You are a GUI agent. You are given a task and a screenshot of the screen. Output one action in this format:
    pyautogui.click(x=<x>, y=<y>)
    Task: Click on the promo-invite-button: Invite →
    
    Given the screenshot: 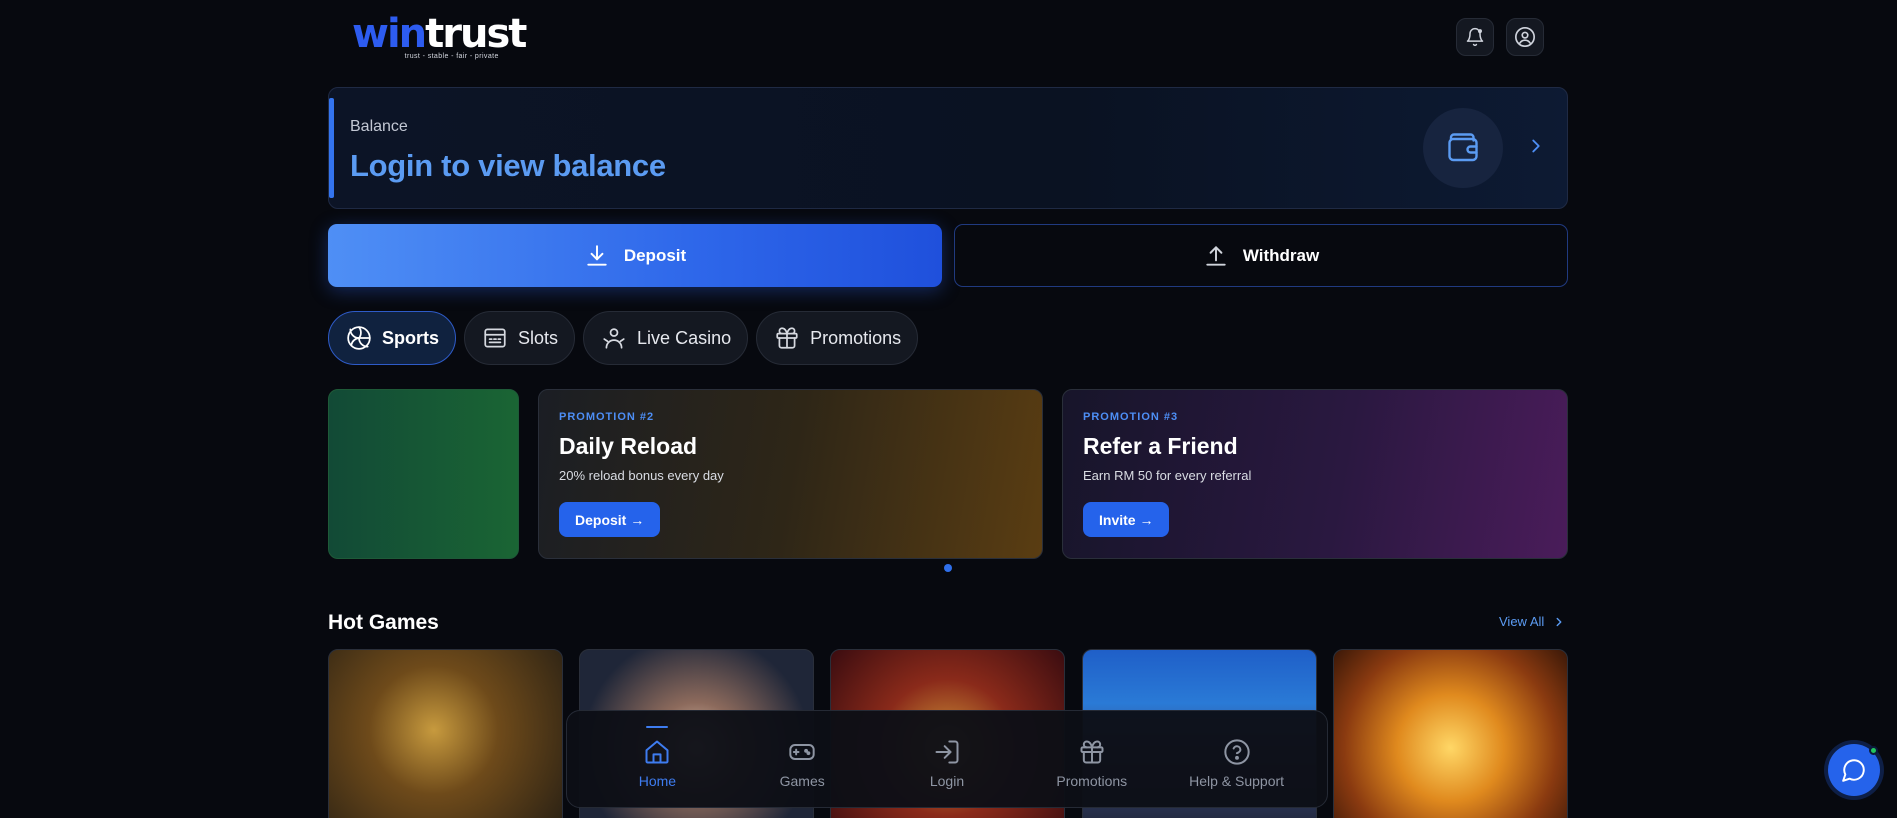 What is the action you would take?
    pyautogui.click(x=1126, y=519)
    